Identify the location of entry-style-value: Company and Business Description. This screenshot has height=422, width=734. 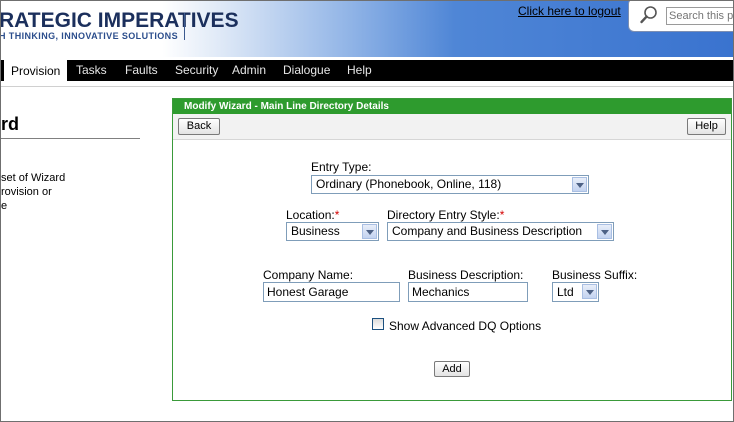
(487, 231).